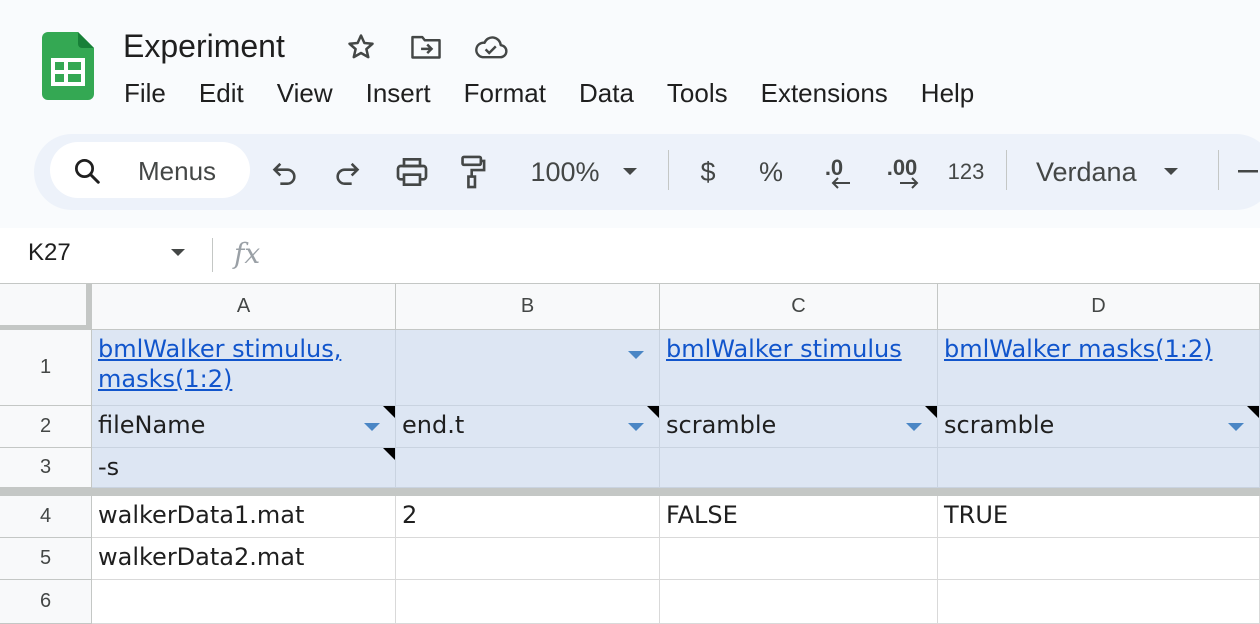 The image size is (1260, 624). I want to click on cell-a5: walkerData2.mat, so click(244, 559).